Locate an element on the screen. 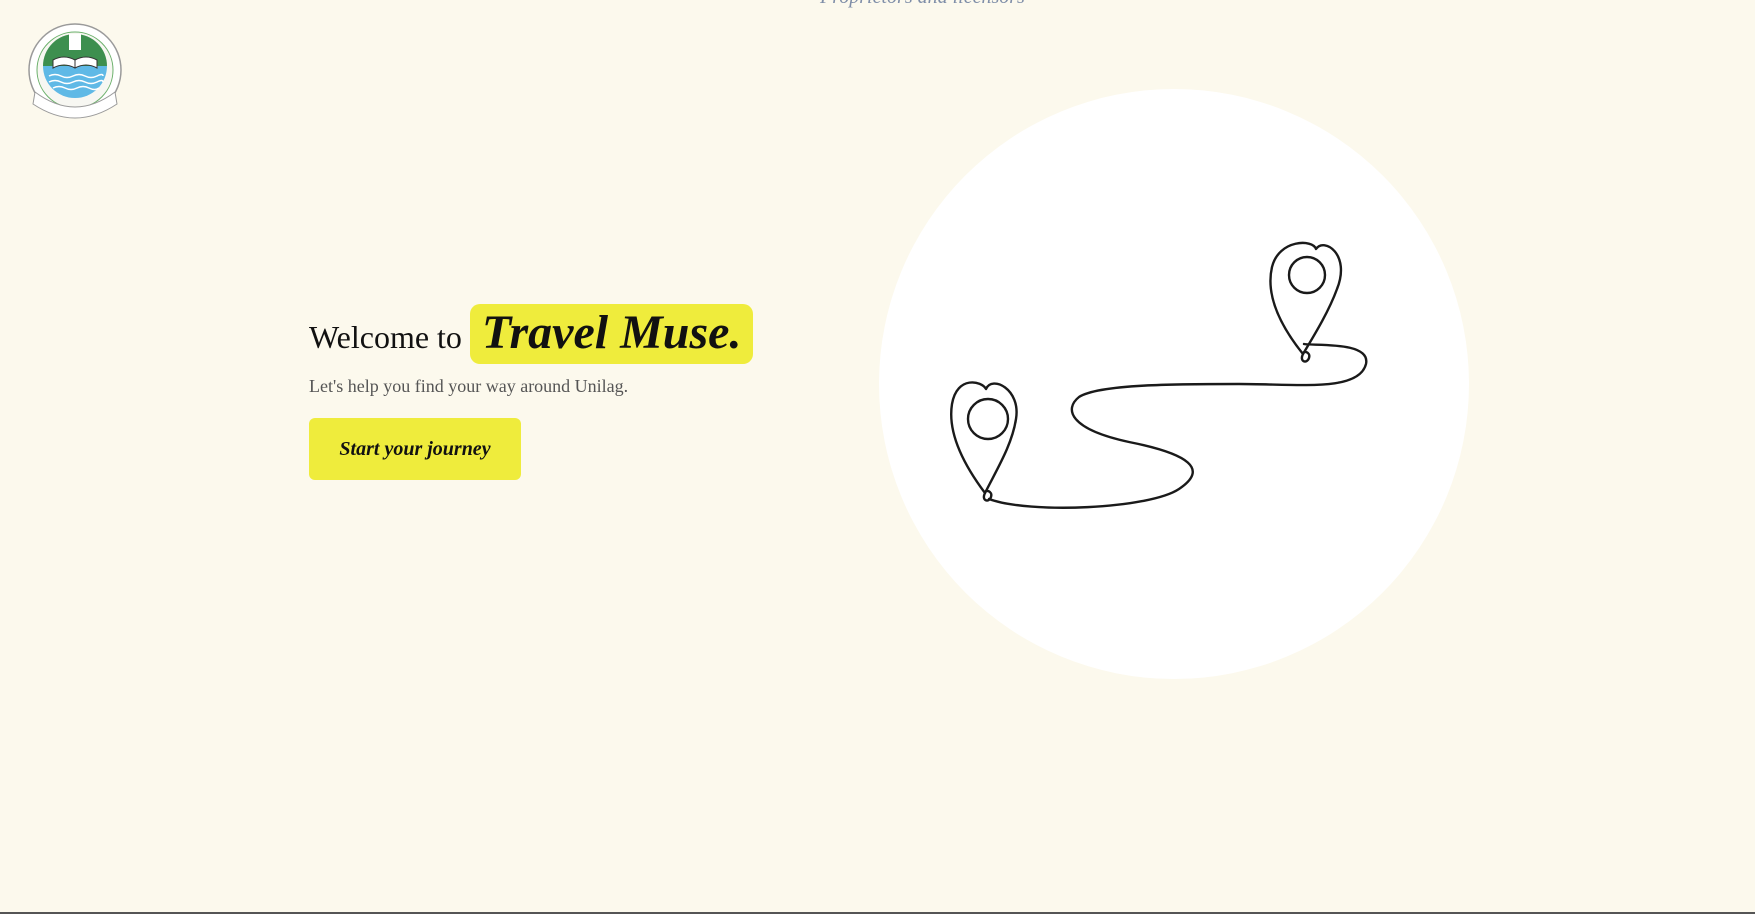 The height and width of the screenshot is (914, 1755). welcome-text: Welcome to is located at coordinates (385, 336).